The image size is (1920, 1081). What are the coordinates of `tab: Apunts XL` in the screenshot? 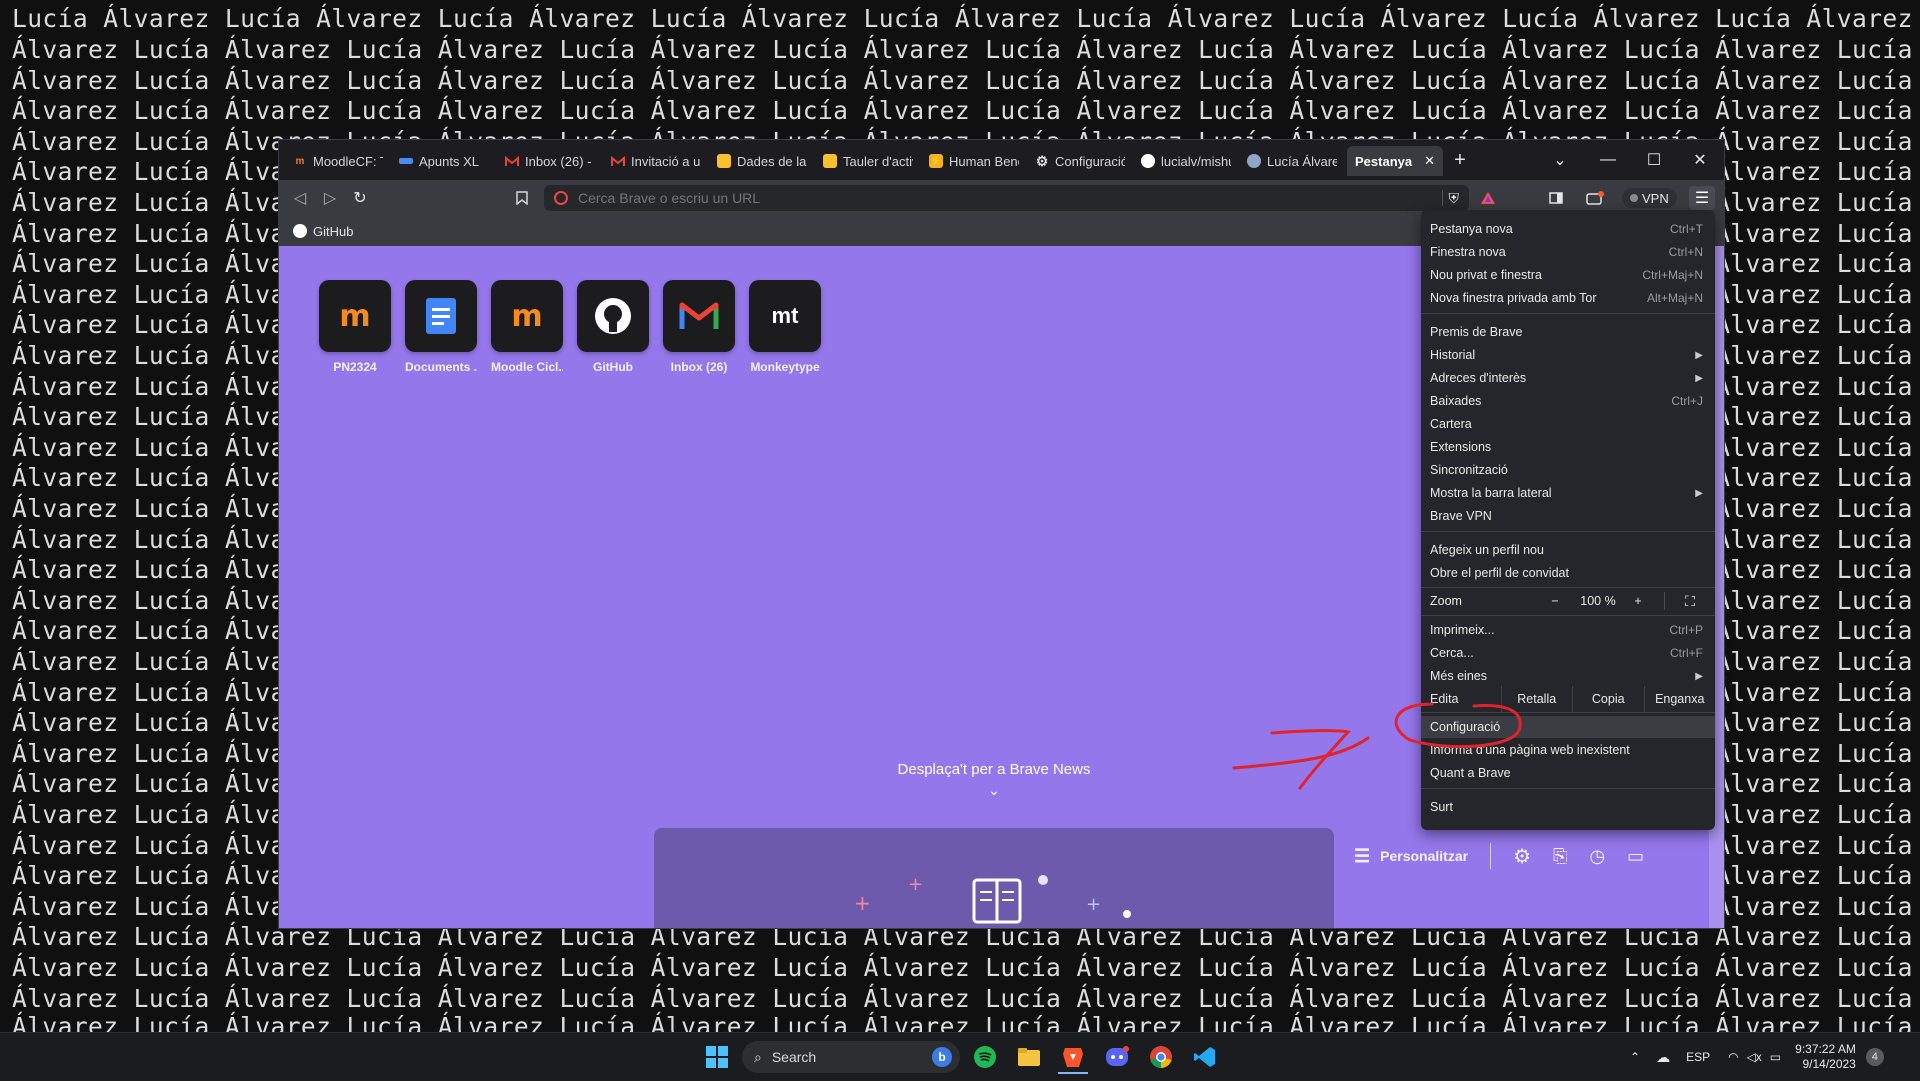 It's located at (444, 161).